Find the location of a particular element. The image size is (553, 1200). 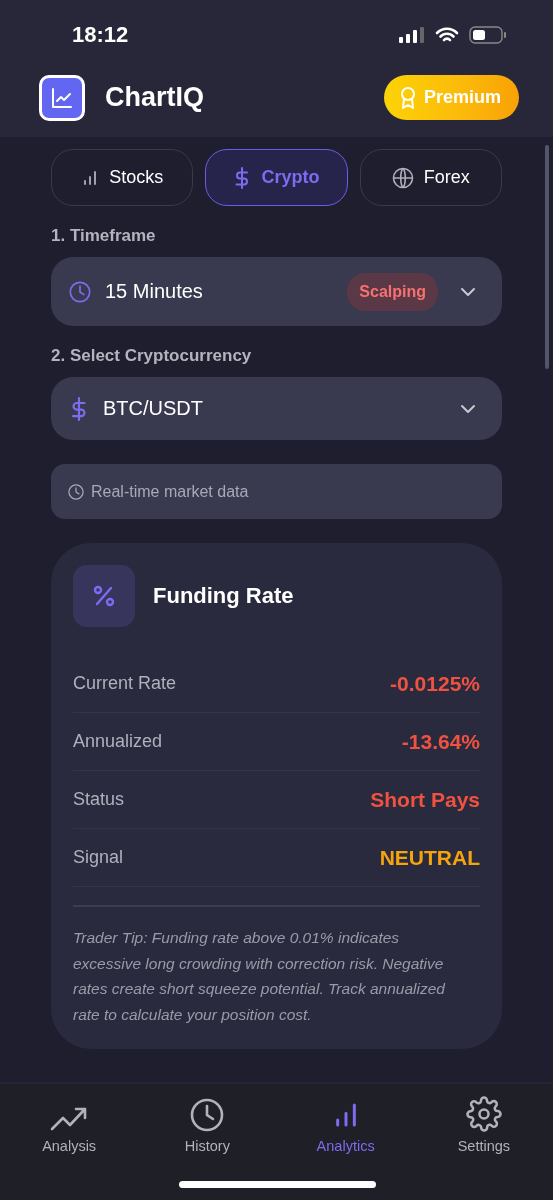

section-label: 1. Timeframe is located at coordinates (104, 236).